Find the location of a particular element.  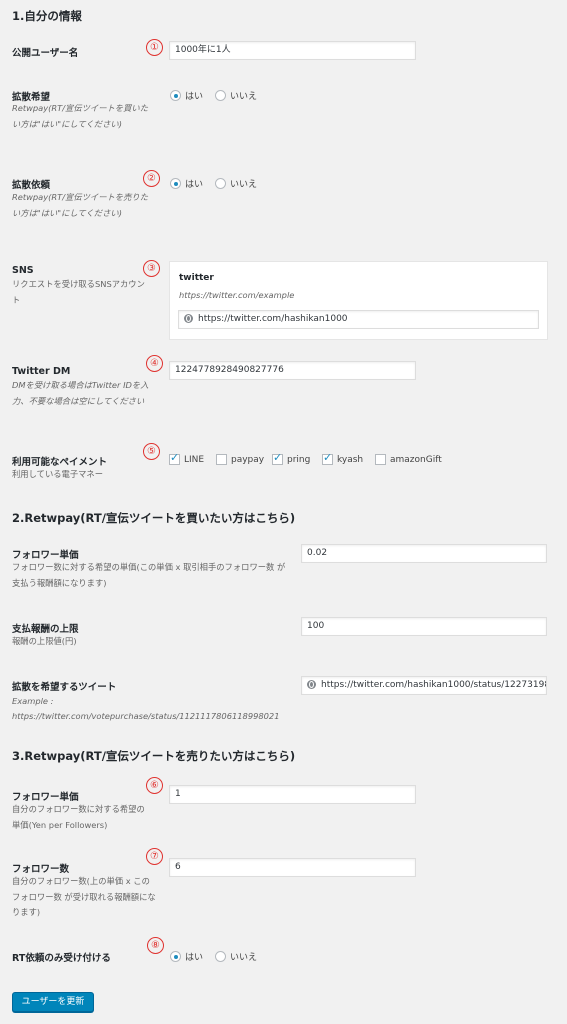

section-title-my-info: 1.自分の情報 is located at coordinates (47, 16).